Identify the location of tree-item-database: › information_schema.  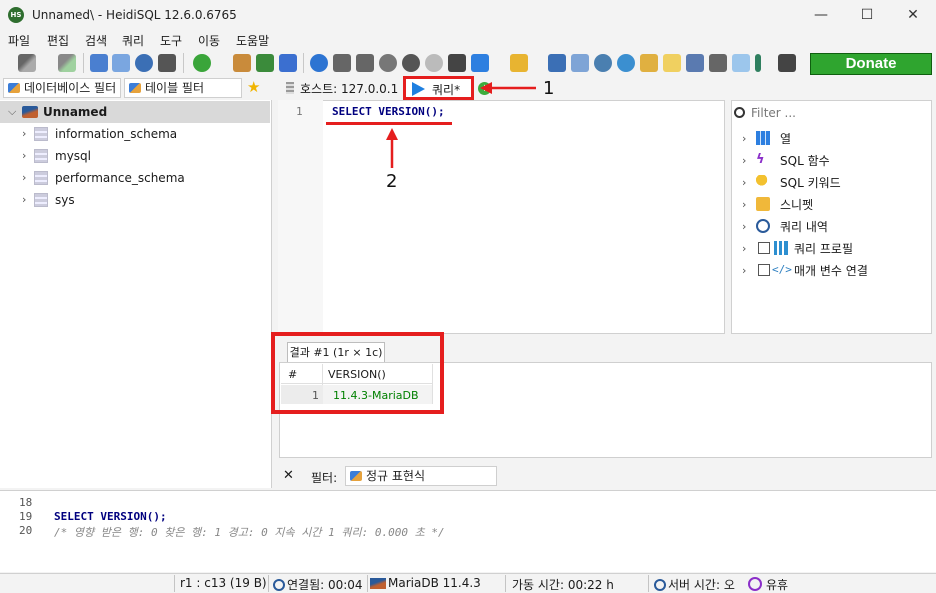
(135, 134).